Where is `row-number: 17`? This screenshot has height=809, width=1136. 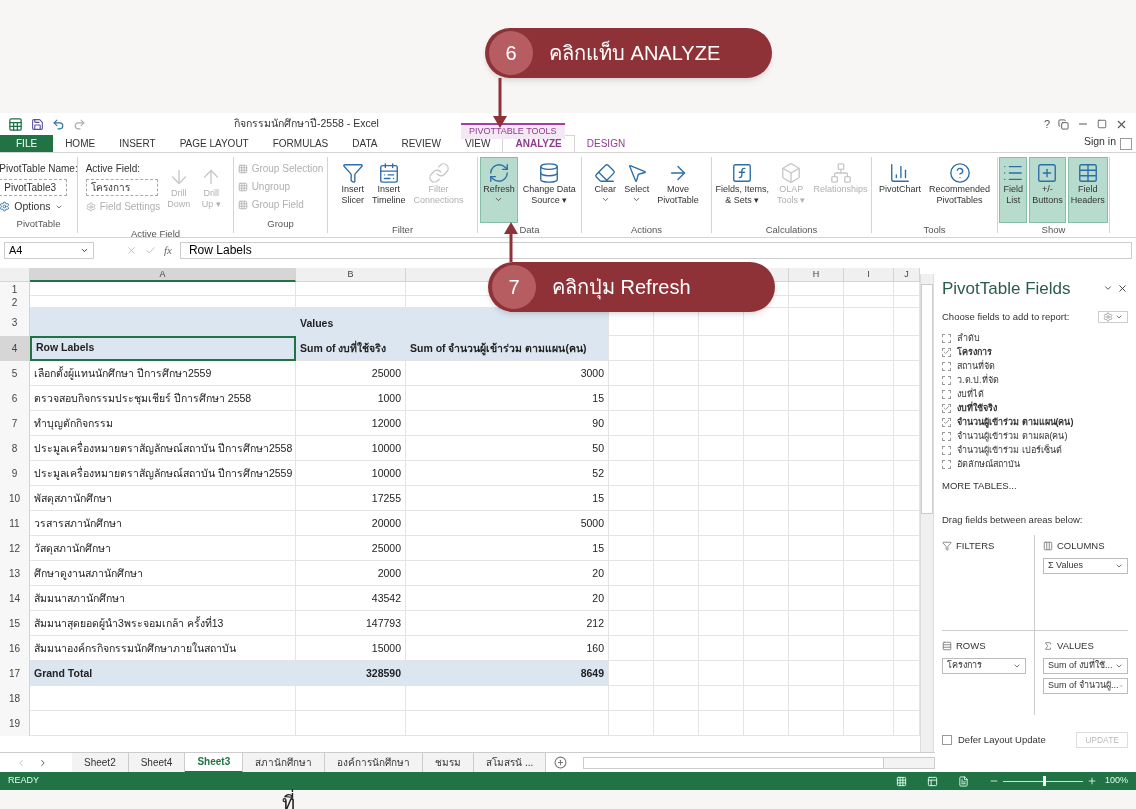 row-number: 17 is located at coordinates (15, 673).